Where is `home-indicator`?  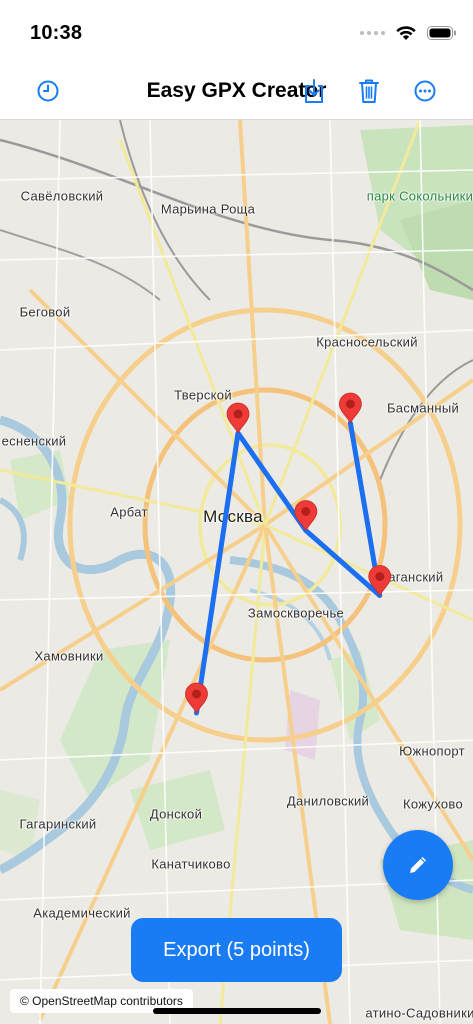 home-indicator is located at coordinates (237, 1011).